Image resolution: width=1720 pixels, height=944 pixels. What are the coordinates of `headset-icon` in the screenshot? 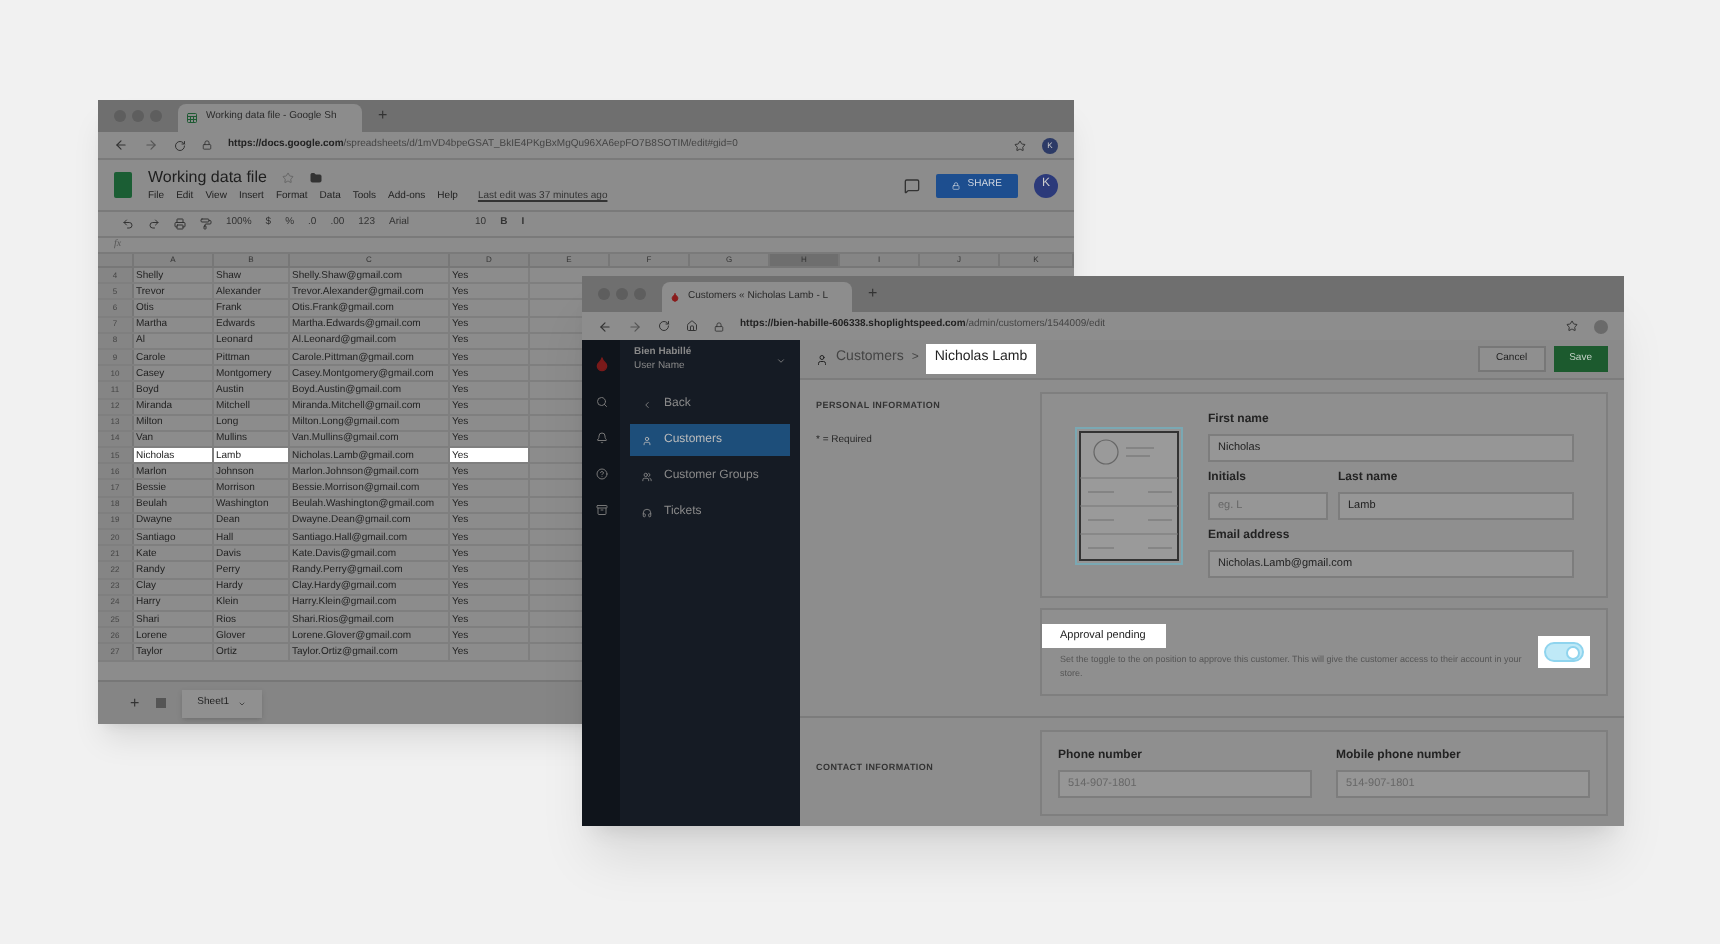 It's located at (647, 512).